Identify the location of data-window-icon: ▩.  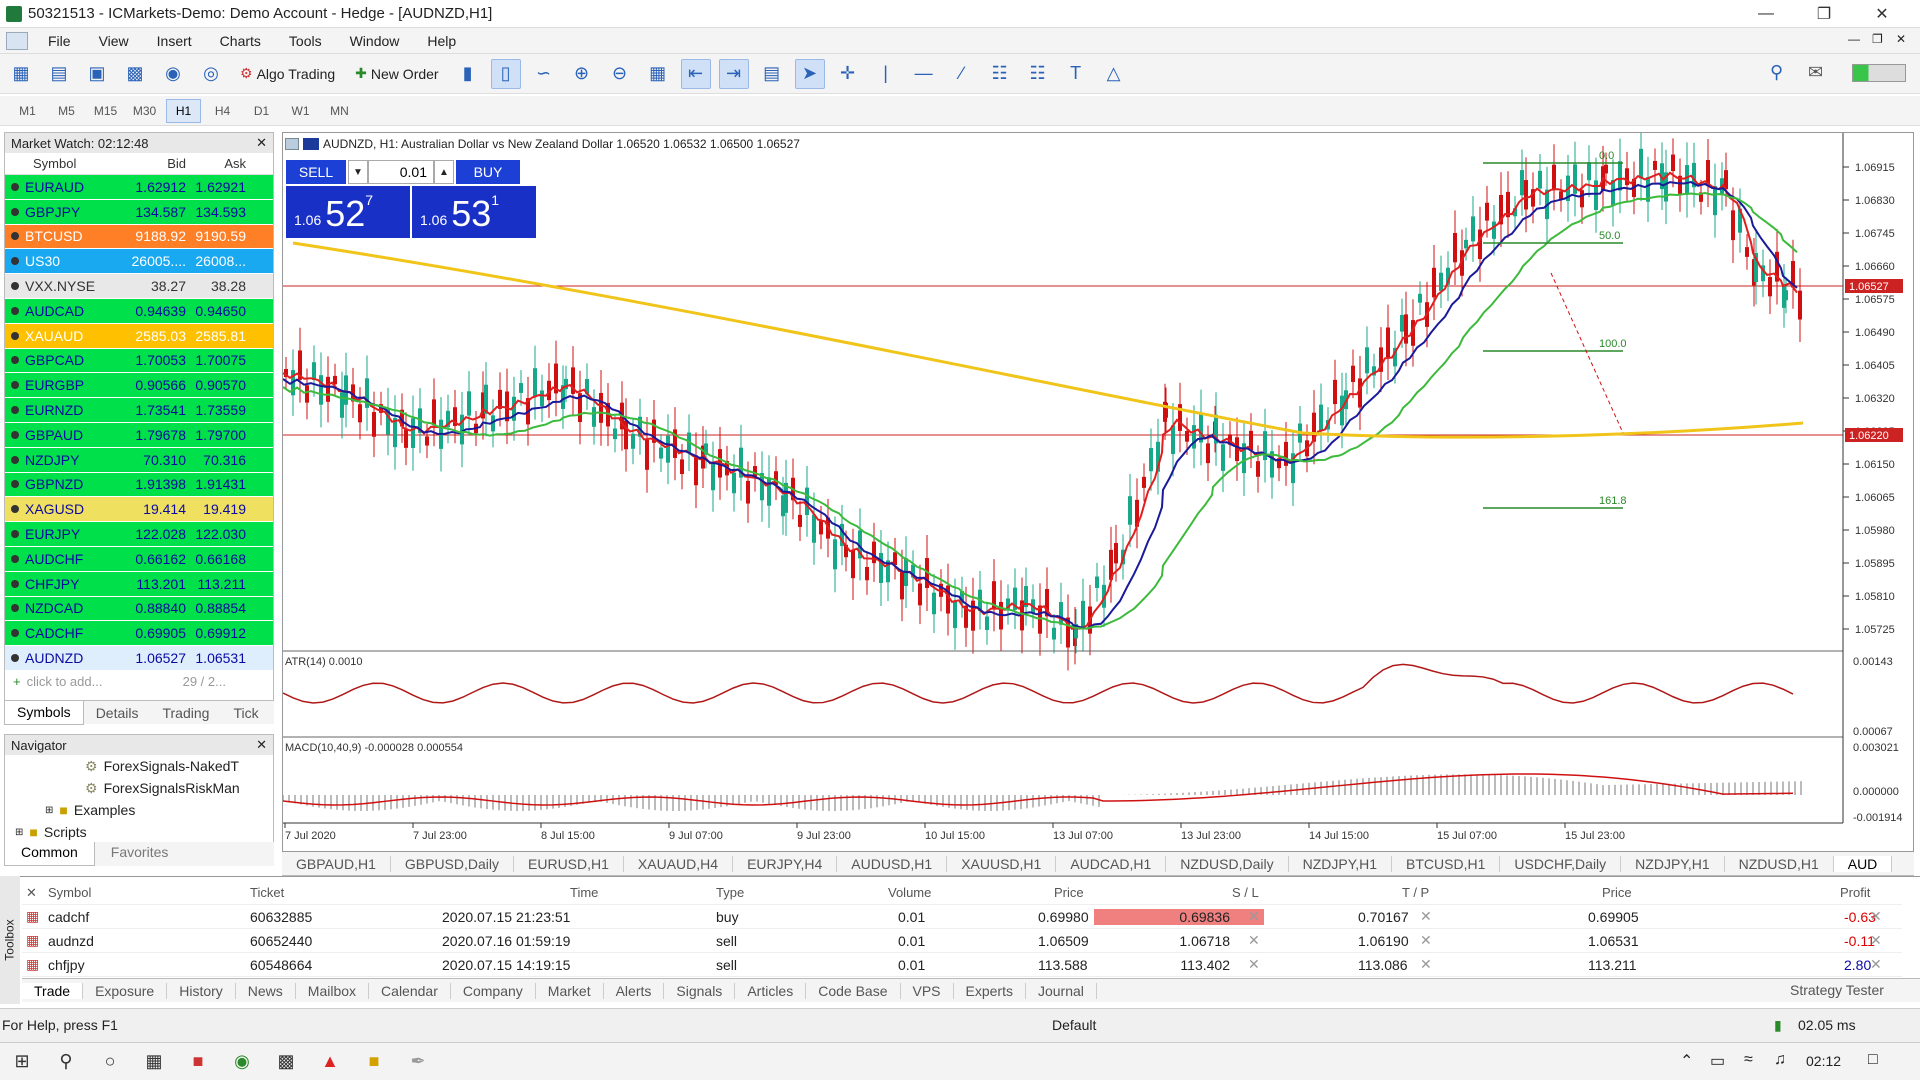
(135, 74).